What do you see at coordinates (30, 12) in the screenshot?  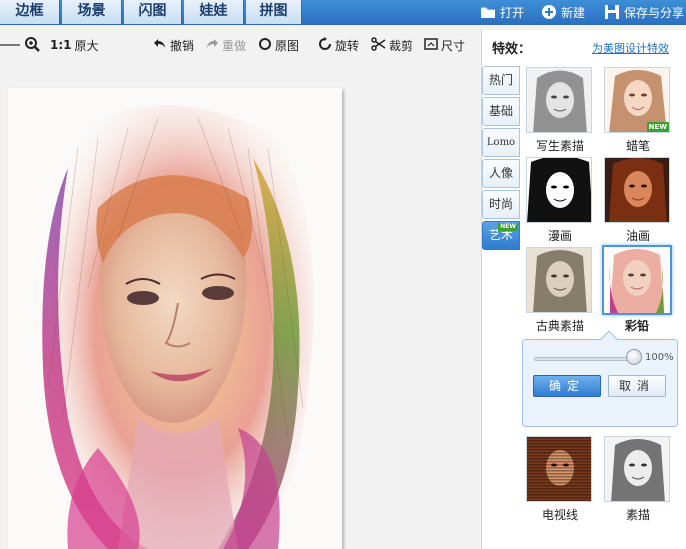 I see `tab-border: 边框` at bounding box center [30, 12].